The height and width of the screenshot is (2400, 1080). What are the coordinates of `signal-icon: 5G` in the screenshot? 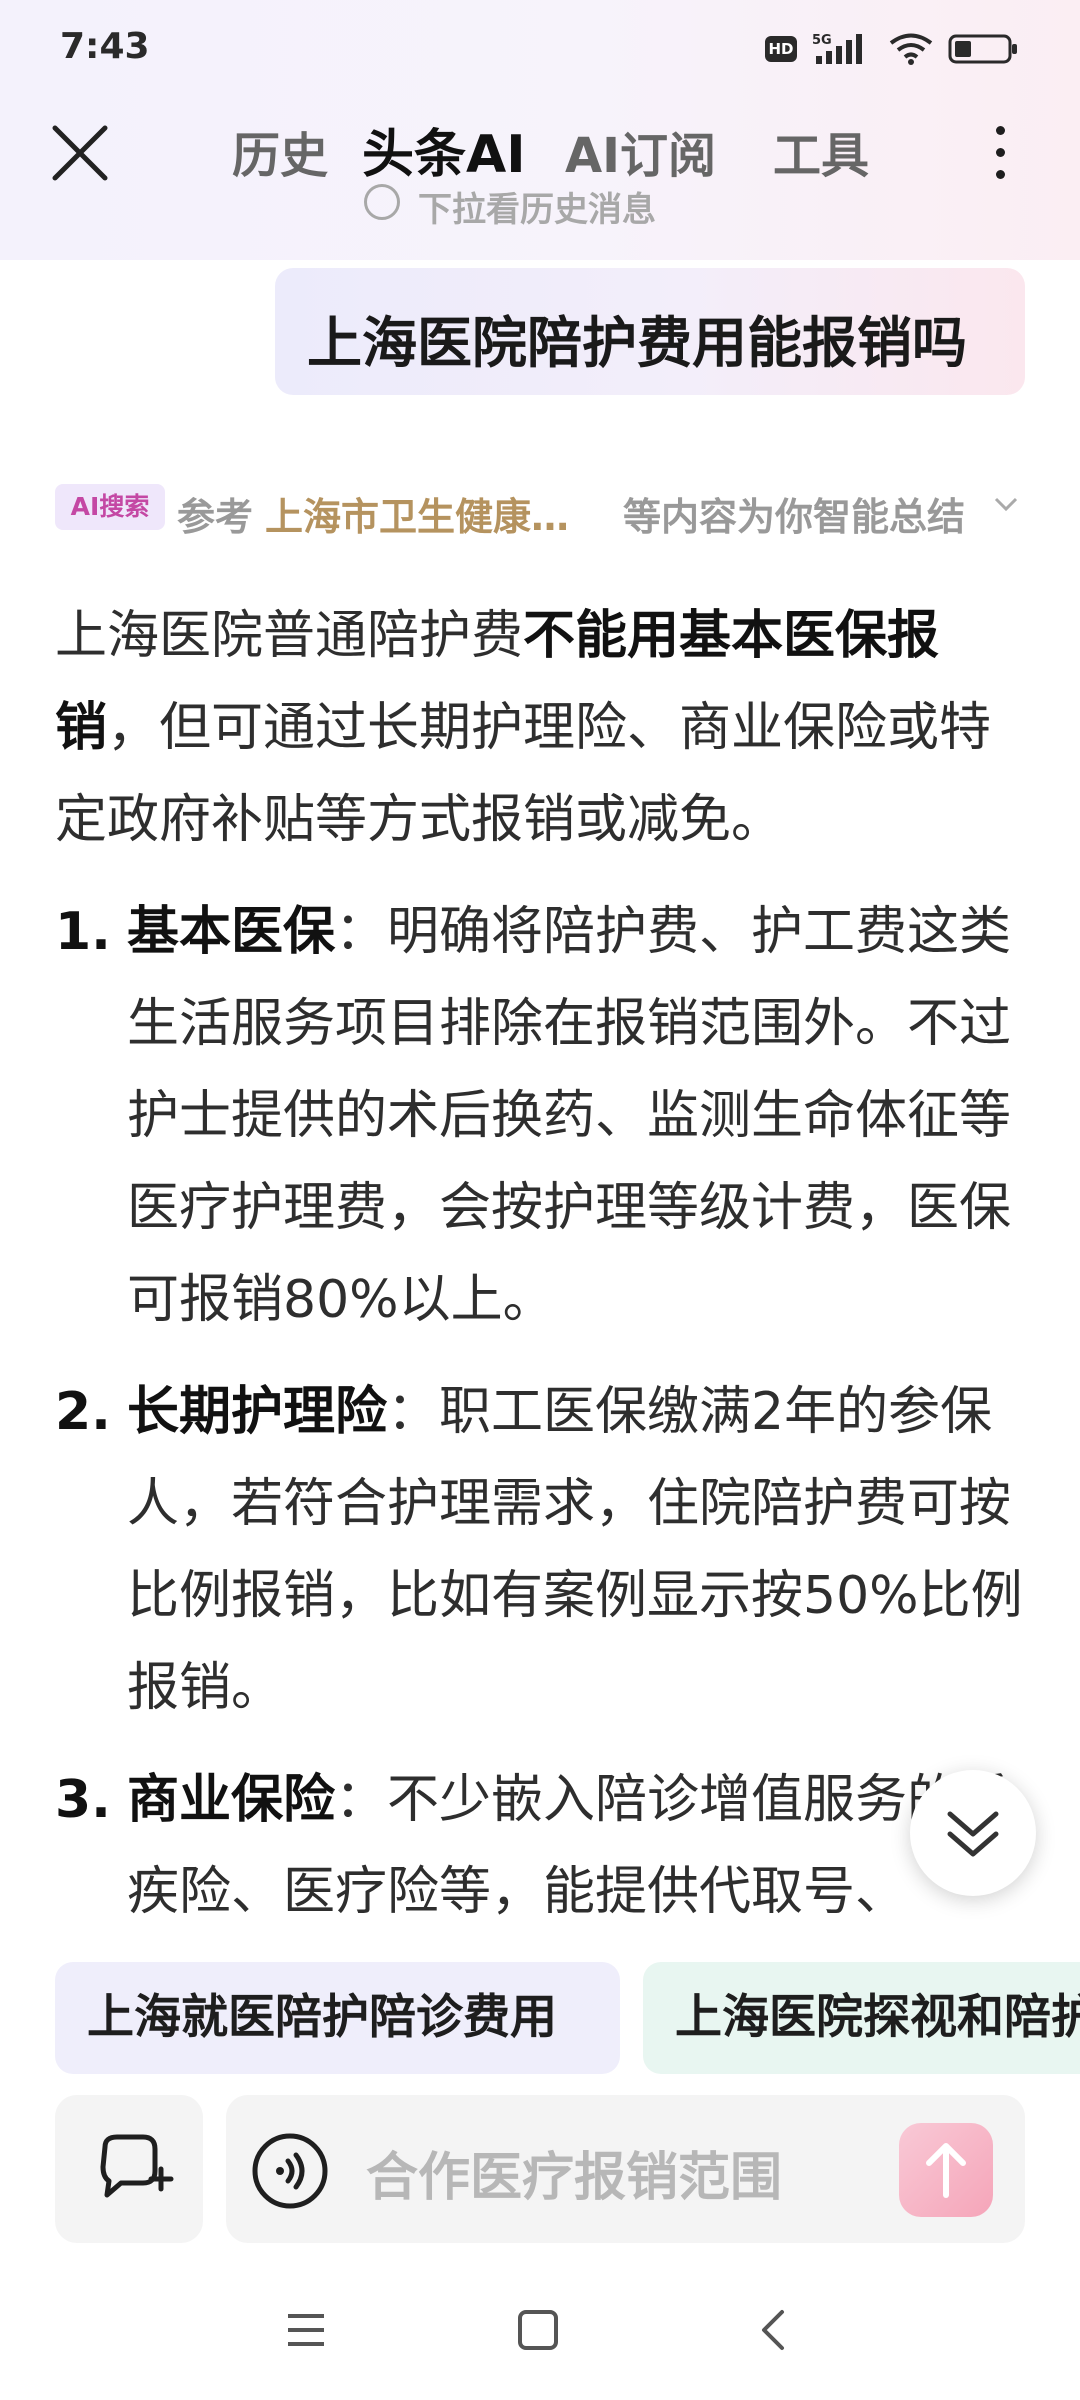 It's located at (837, 48).